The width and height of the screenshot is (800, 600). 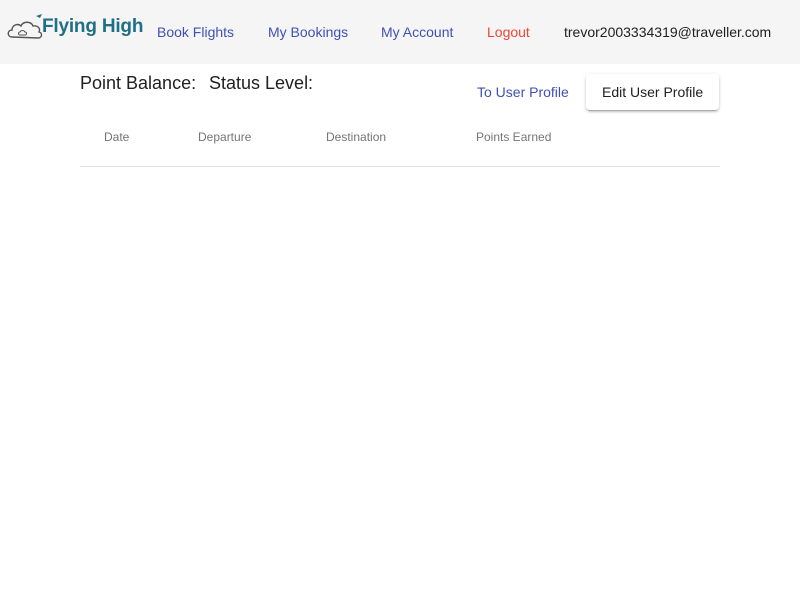 What do you see at coordinates (653, 92) in the screenshot?
I see `edit-user-profile-button: Edit User Profile` at bounding box center [653, 92].